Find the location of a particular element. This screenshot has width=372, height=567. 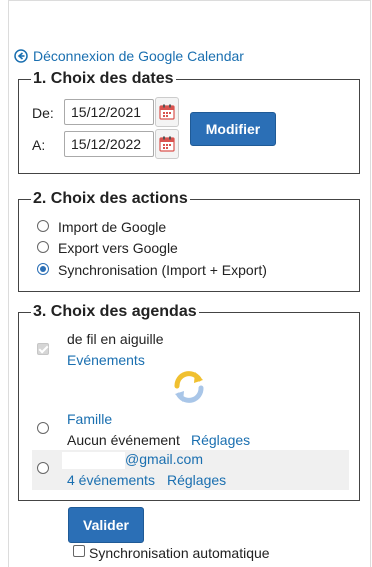

famille-name-link: Famille is located at coordinates (89, 419).